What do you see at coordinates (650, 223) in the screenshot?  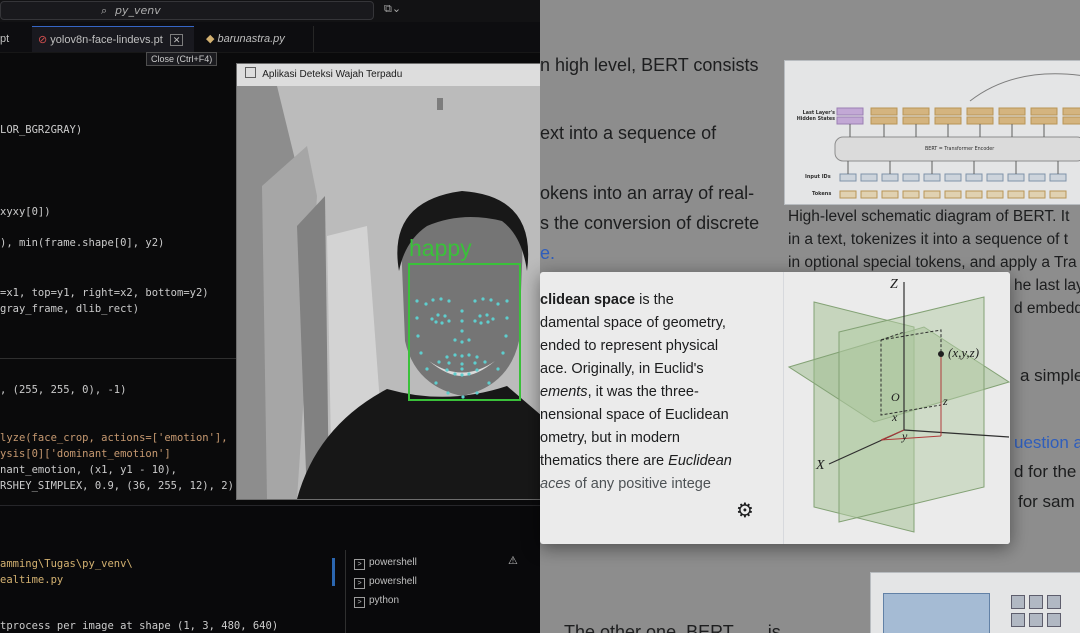 I see `article-text-line: s the conversion of discrete` at bounding box center [650, 223].